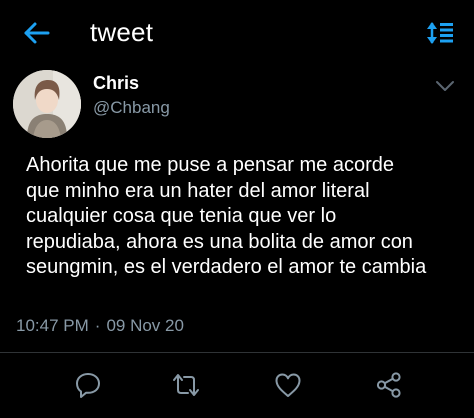 This screenshot has height=418, width=474. What do you see at coordinates (237, 352) in the screenshot?
I see `divider` at bounding box center [237, 352].